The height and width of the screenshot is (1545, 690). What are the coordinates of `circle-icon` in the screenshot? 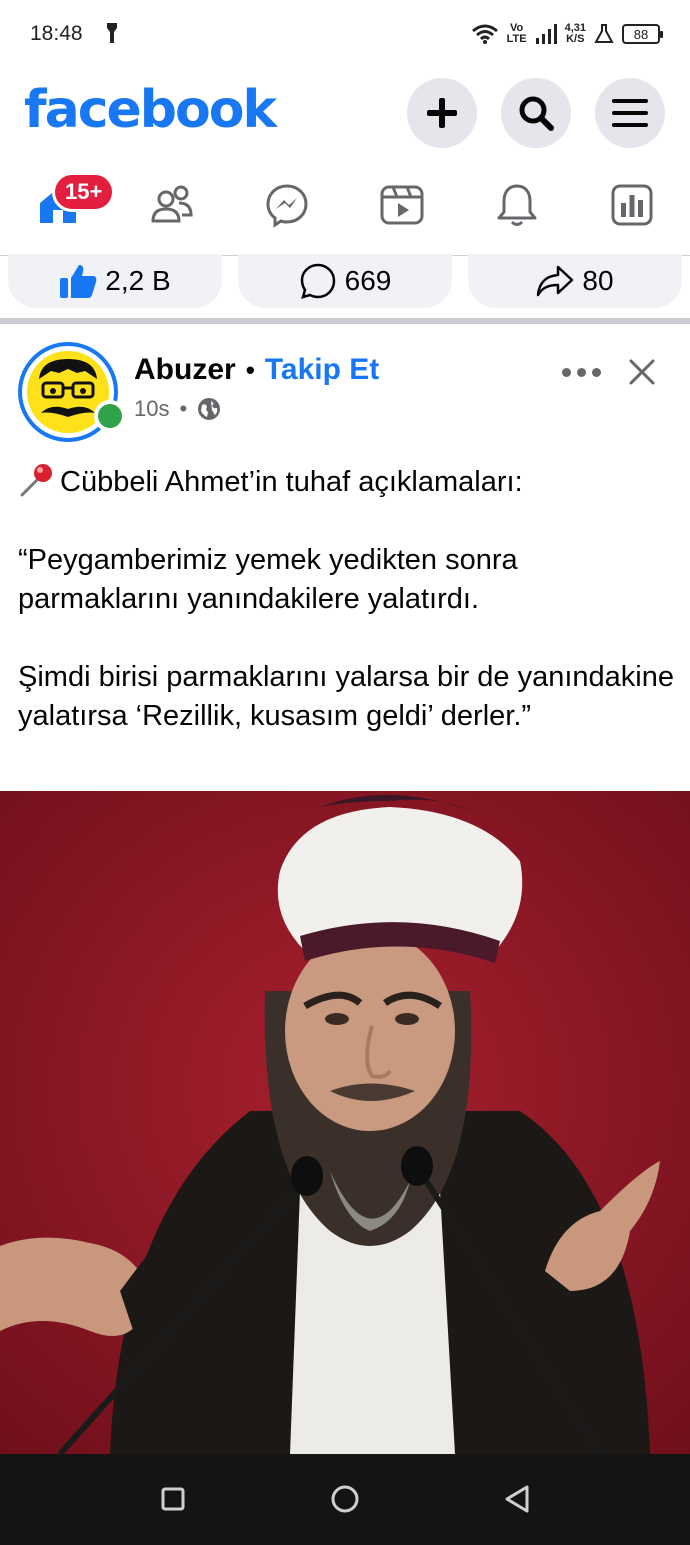 It's located at (345, 1499).